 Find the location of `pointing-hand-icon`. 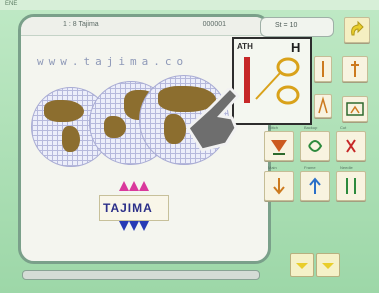

pointing-hand-icon is located at coordinates (215, 124).